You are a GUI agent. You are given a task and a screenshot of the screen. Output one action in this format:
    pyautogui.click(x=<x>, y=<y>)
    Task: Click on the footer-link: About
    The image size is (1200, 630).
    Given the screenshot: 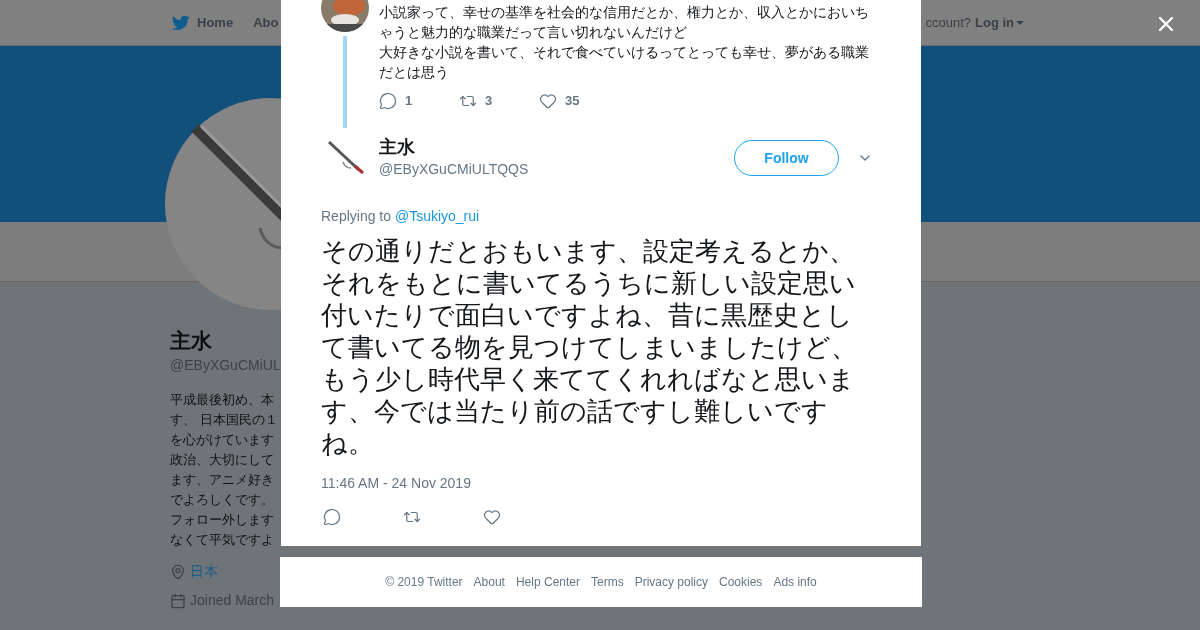 What is the action you would take?
    pyautogui.click(x=489, y=582)
    